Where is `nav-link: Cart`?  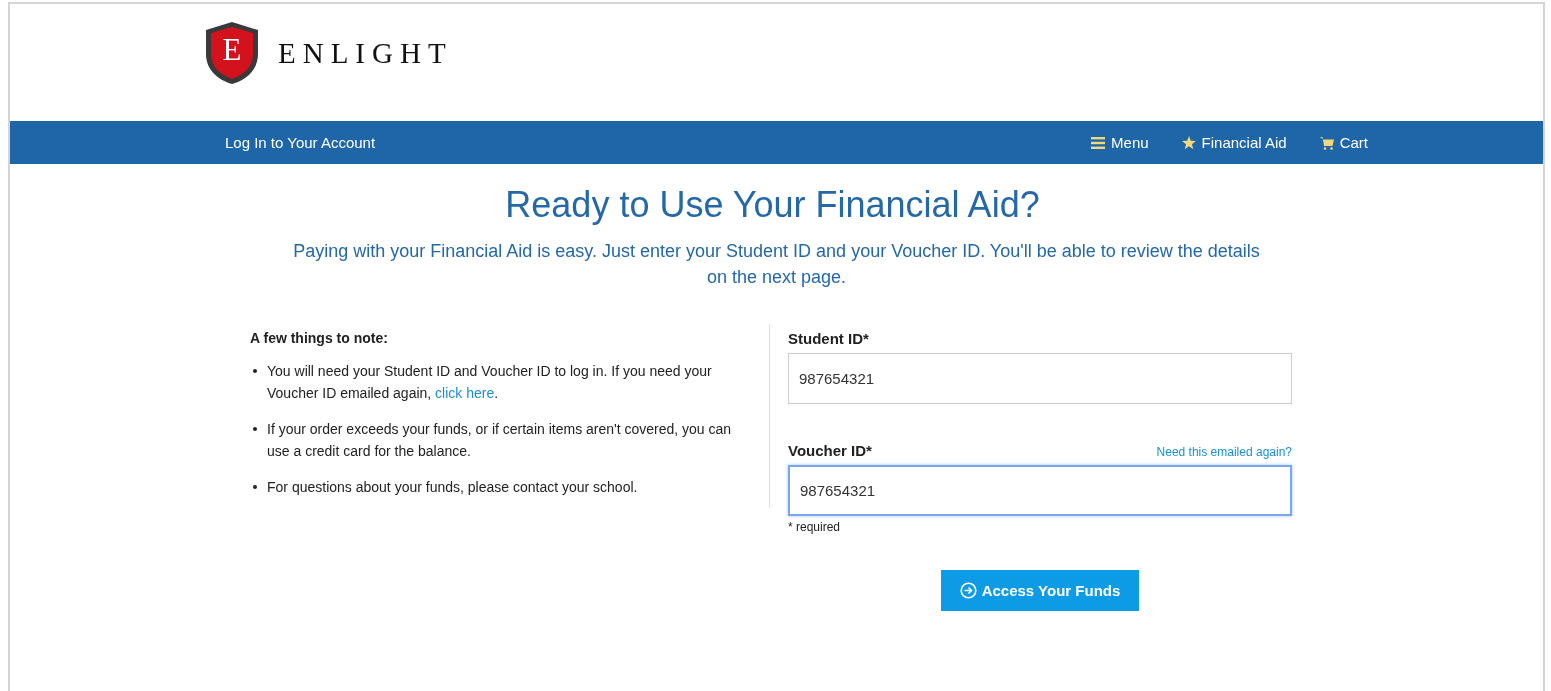
nav-link: Cart is located at coordinates (1343, 142).